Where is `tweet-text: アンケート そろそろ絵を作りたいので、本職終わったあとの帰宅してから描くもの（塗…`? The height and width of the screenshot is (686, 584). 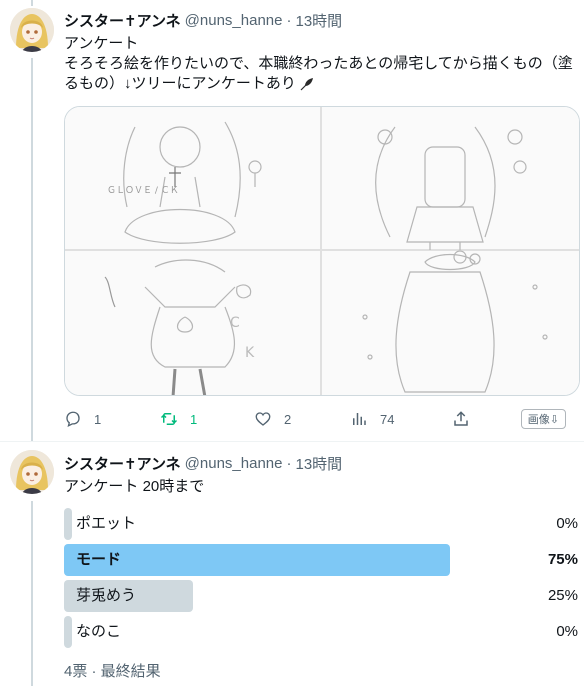 tweet-text: アンケート そろそろ絵を作りたいので、本職終わったあとの帰宅してから描くもの（塗… is located at coordinates (320, 64).